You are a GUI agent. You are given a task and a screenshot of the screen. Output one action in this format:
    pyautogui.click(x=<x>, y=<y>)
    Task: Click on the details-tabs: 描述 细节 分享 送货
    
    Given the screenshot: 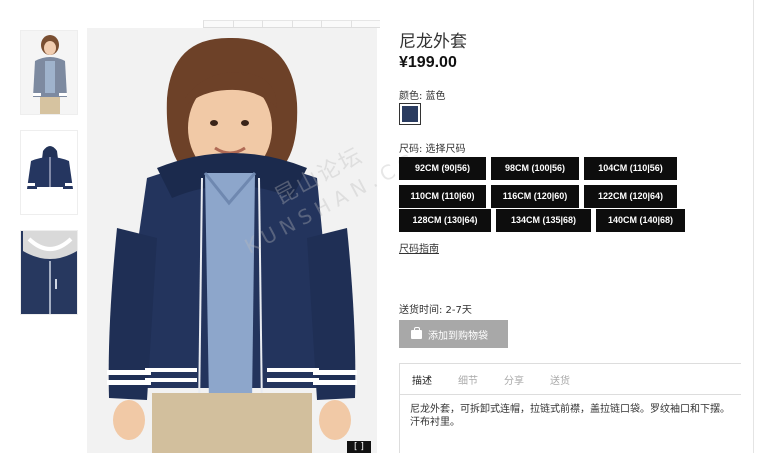 What is the action you would take?
    pyautogui.click(x=570, y=379)
    